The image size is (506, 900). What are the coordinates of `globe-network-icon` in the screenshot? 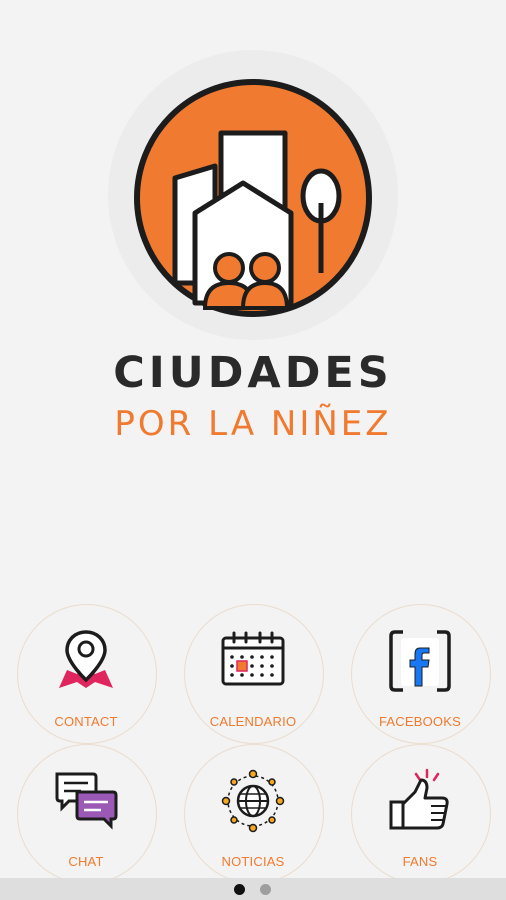 It's located at (253, 801).